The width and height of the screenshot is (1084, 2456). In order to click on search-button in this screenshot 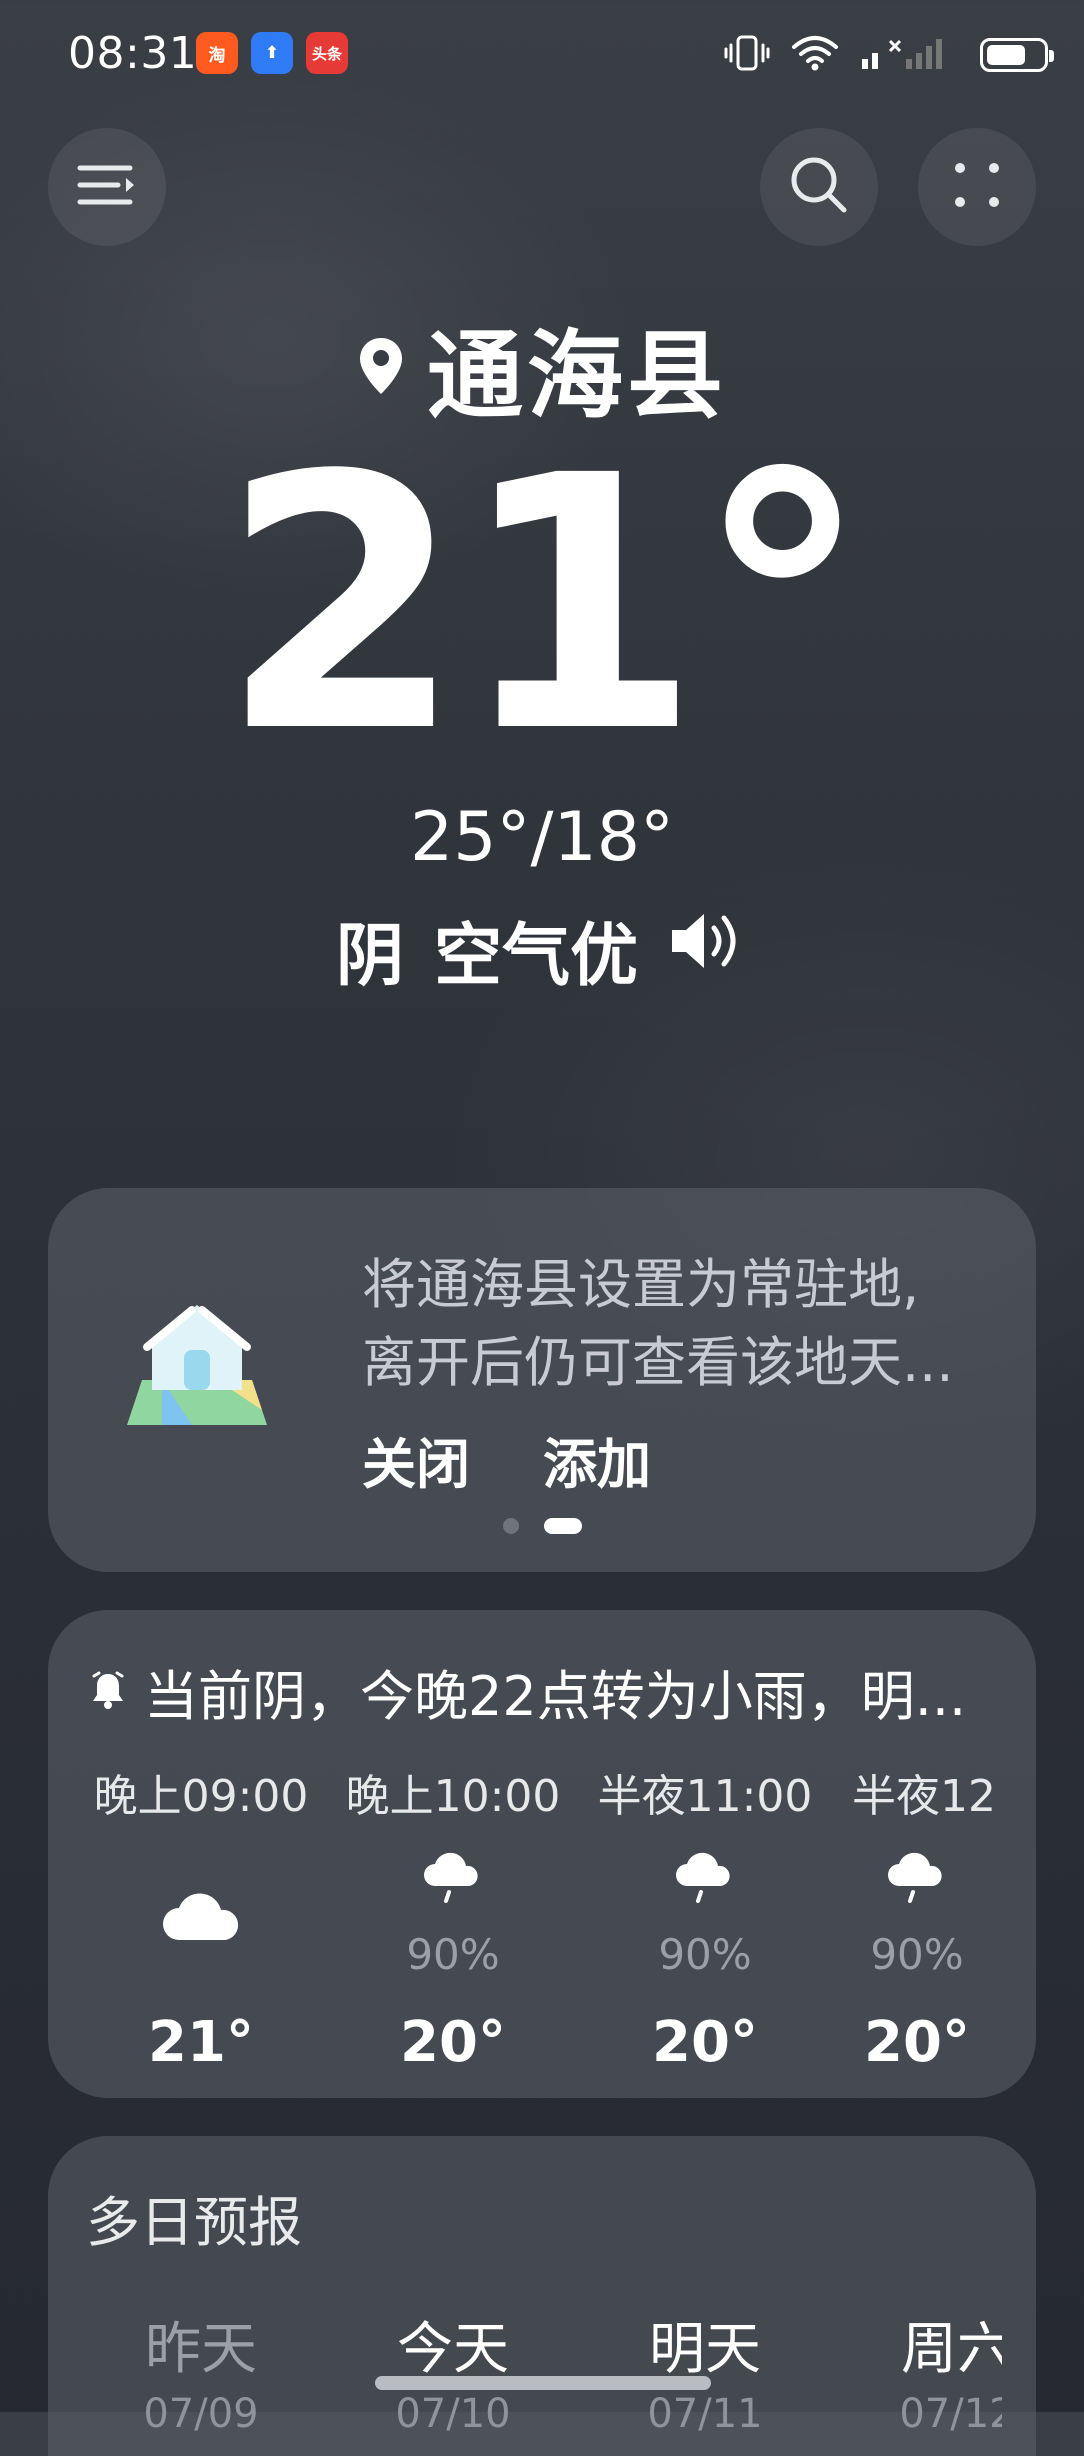, I will do `click(819, 187)`.